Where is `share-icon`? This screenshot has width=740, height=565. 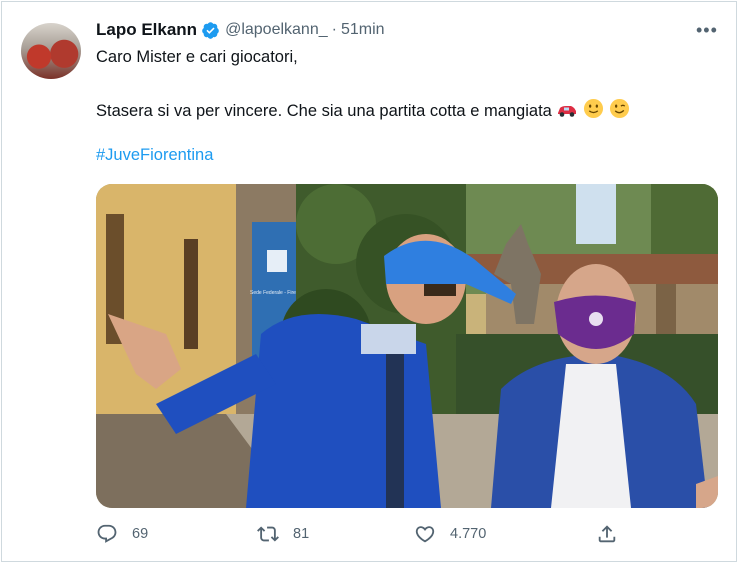
share-icon is located at coordinates (607, 534).